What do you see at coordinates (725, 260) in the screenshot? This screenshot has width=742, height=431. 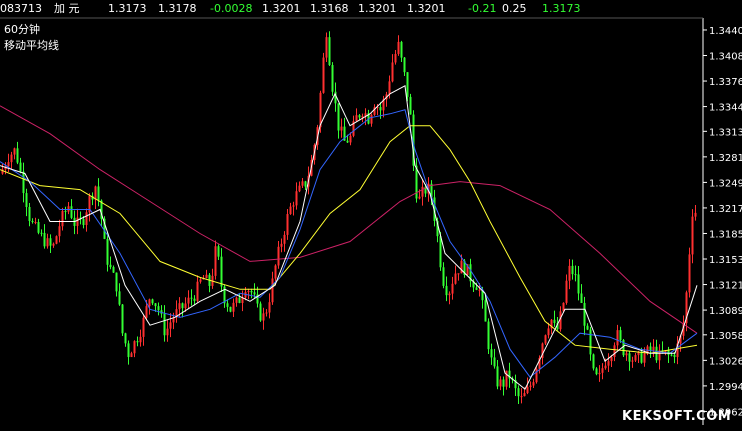 I see `y-tick-label: 1.3153` at bounding box center [725, 260].